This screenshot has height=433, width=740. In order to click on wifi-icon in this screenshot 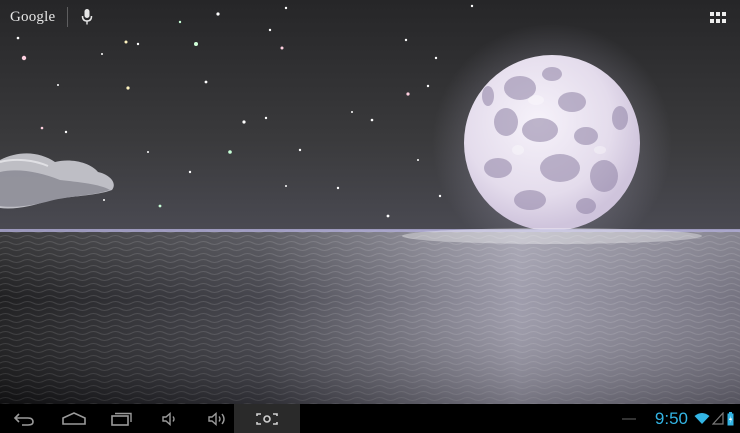, I will do `click(702, 418)`.